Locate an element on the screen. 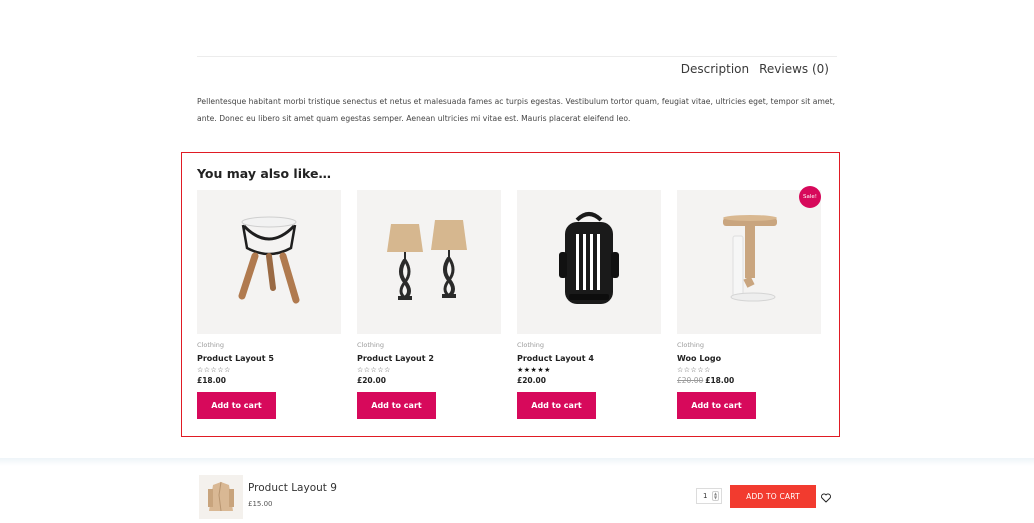  product-price: £20.00 £18.00 is located at coordinates (706, 380).